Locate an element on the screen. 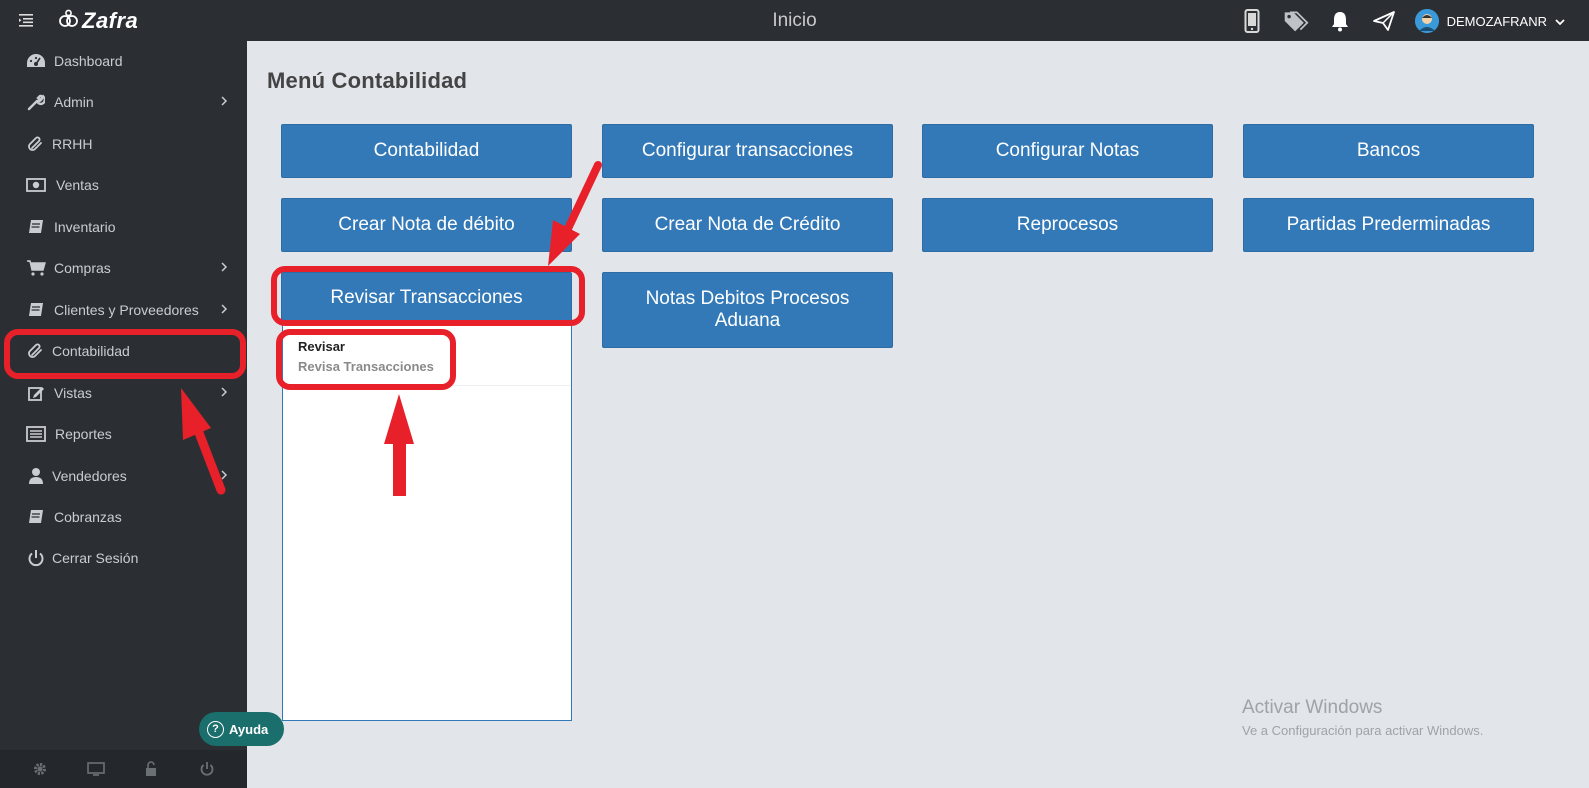  sidebar-item-label: Clientes y Proveedores is located at coordinates (126, 310).